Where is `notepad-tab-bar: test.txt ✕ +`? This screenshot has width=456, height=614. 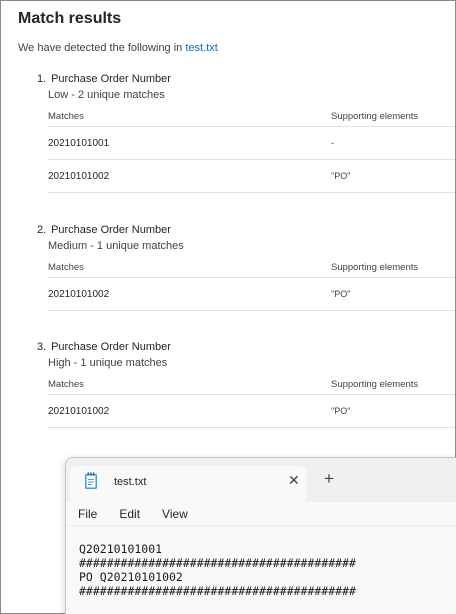
notepad-tab-bar: test.txt ✕ + is located at coordinates (261, 480).